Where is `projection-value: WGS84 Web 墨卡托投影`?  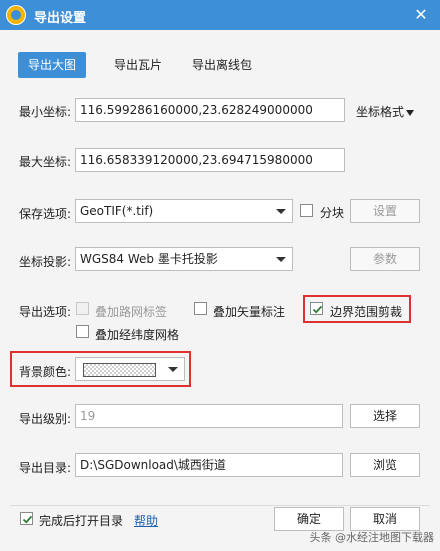 projection-value: WGS84 Web 墨卡托投影 is located at coordinates (149, 259).